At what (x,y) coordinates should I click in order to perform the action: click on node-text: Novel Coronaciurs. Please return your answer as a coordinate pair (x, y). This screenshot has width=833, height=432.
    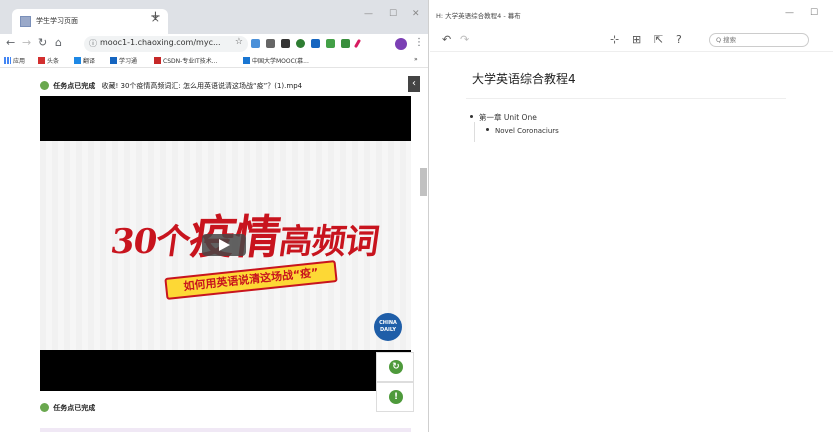
    Looking at the image, I should click on (527, 131).